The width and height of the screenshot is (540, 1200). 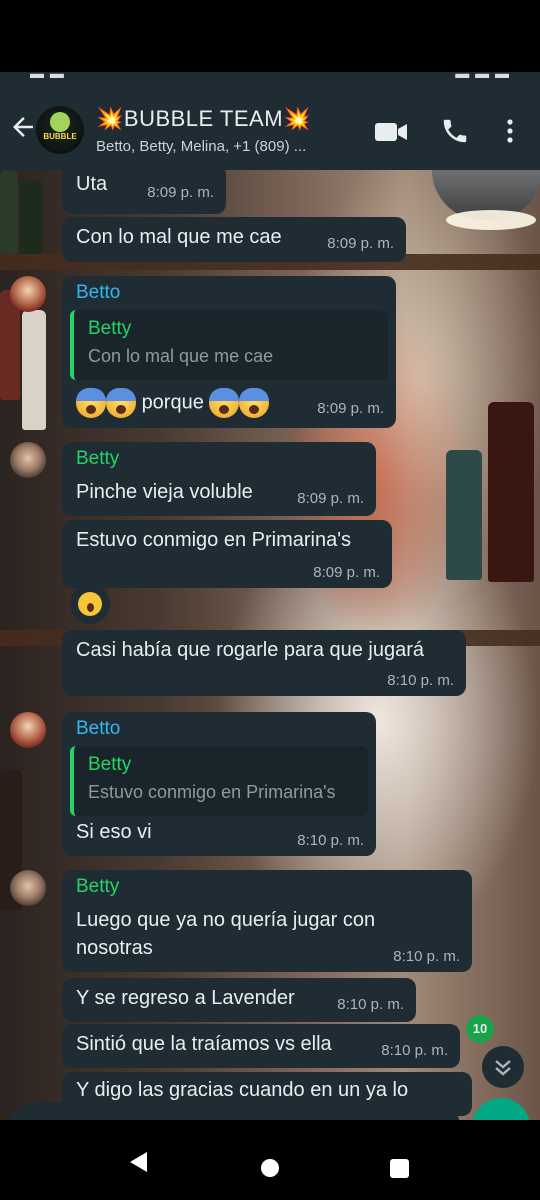 What do you see at coordinates (60, 136) in the screenshot?
I see `logo-text: BUBBLE` at bounding box center [60, 136].